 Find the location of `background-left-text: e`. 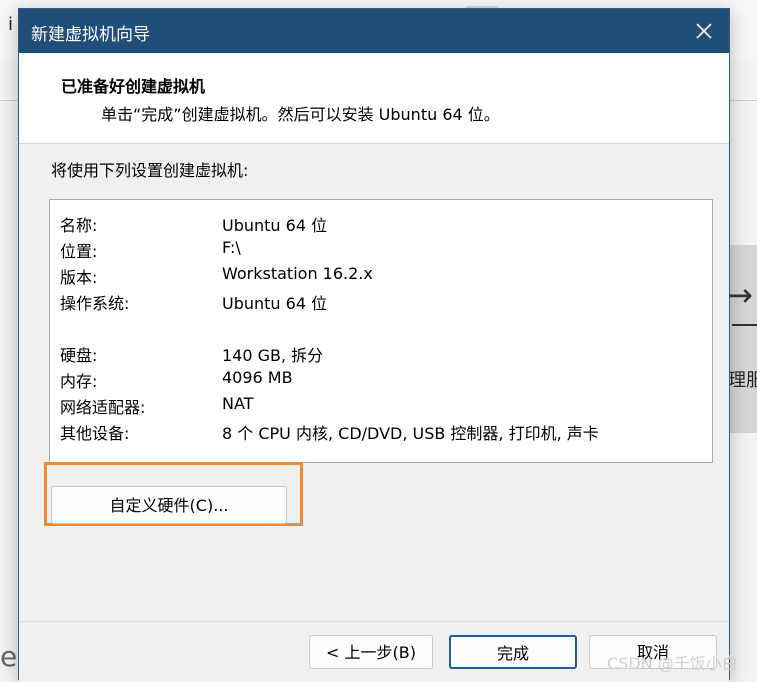

background-left-text: e is located at coordinates (9, 656).